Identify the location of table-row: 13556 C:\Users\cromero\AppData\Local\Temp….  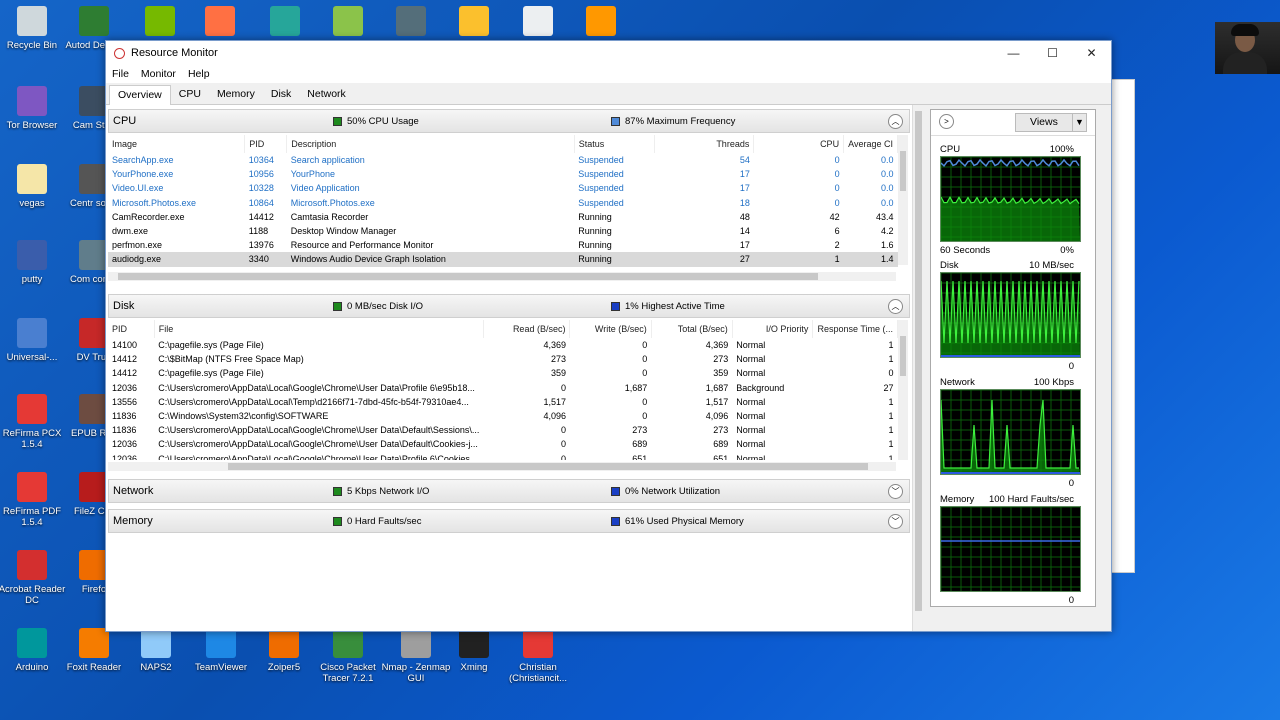
(503, 402).